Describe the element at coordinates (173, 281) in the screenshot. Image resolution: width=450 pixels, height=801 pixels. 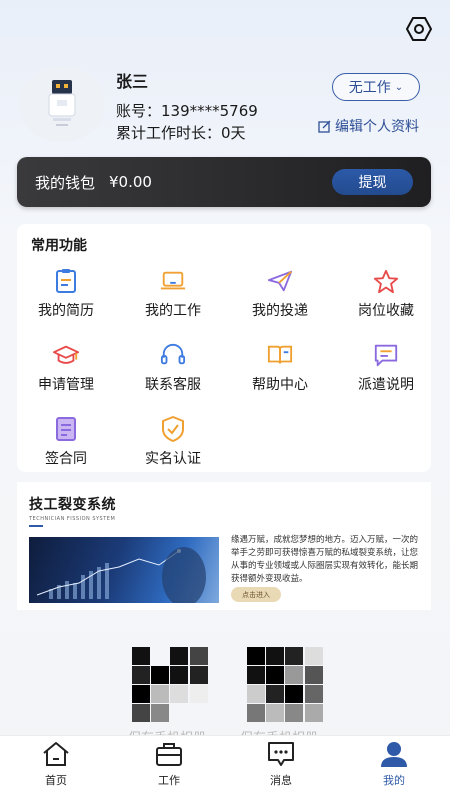
I see `laptop-icon` at that location.